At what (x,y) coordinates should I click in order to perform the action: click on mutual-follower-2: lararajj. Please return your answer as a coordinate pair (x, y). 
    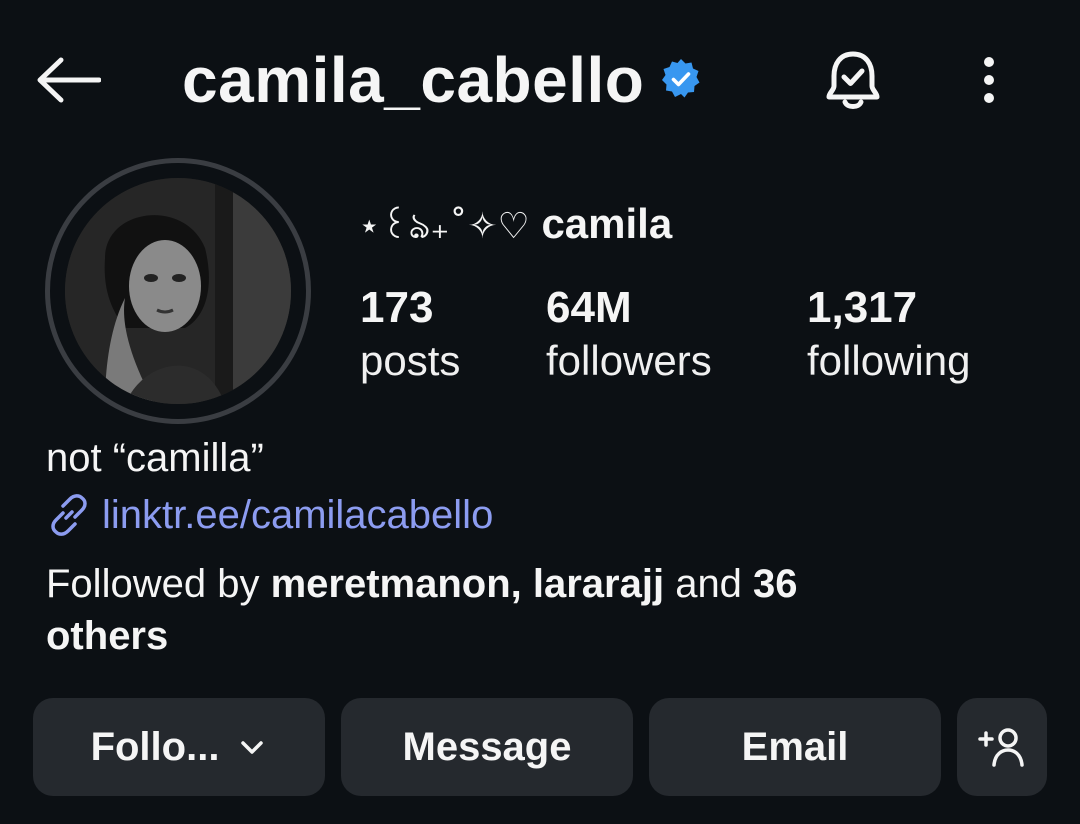
    Looking at the image, I should click on (598, 584).